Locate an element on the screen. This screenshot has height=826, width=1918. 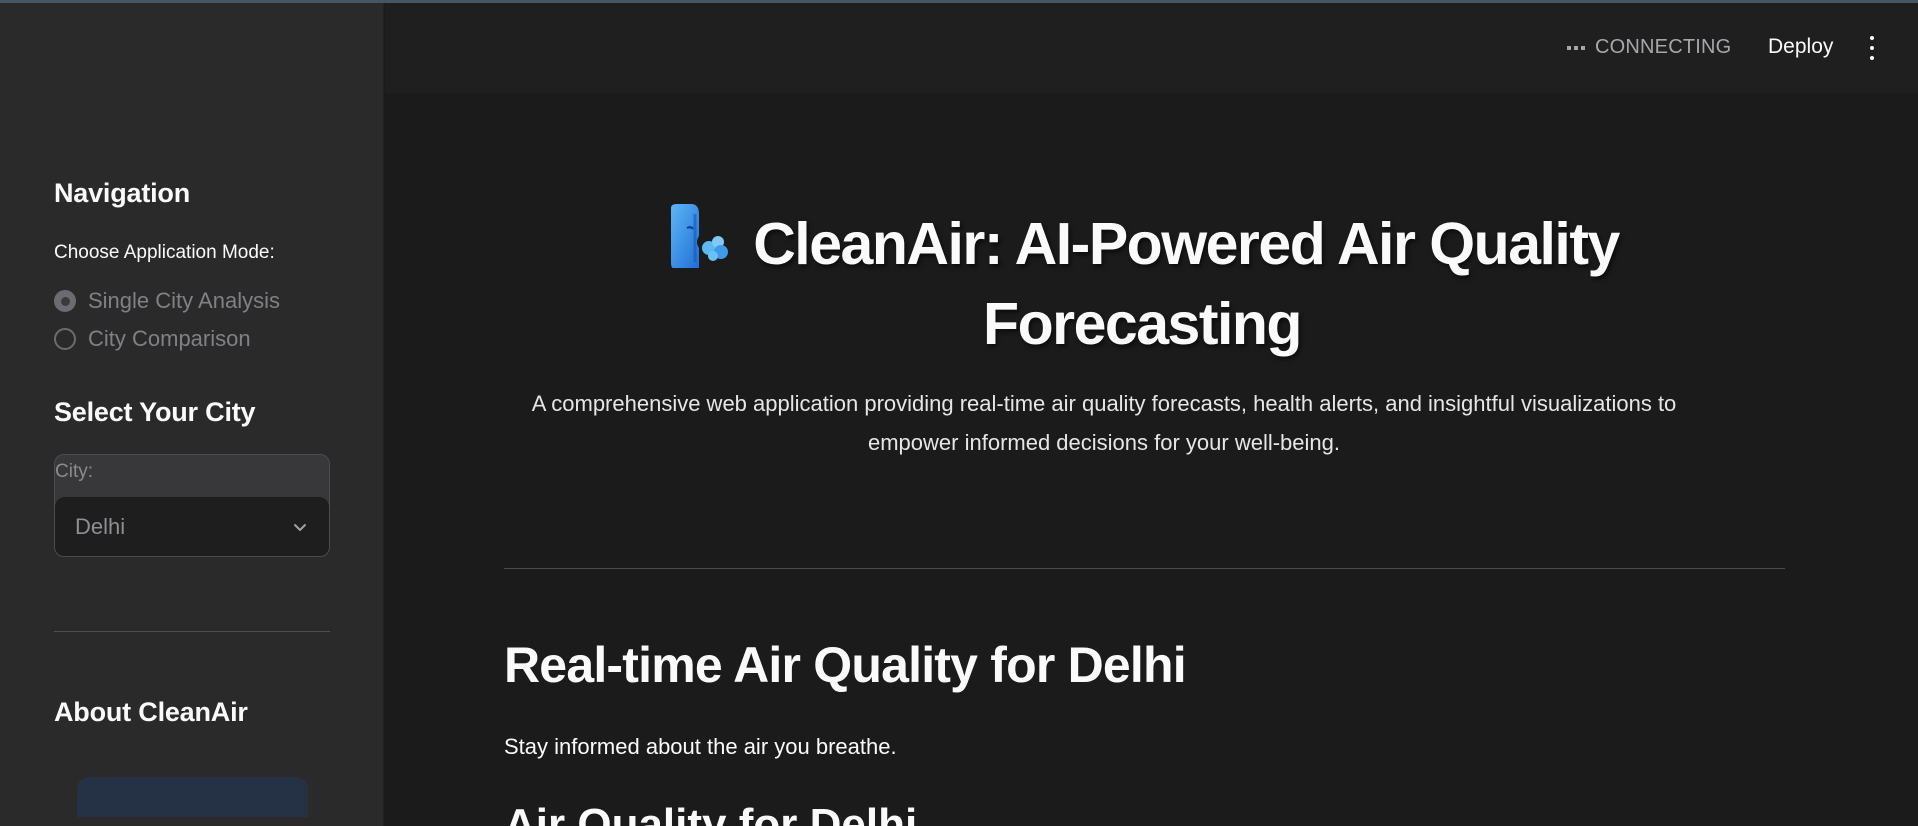
mode-option-city-comparison: City Comparison is located at coordinates (152, 339).